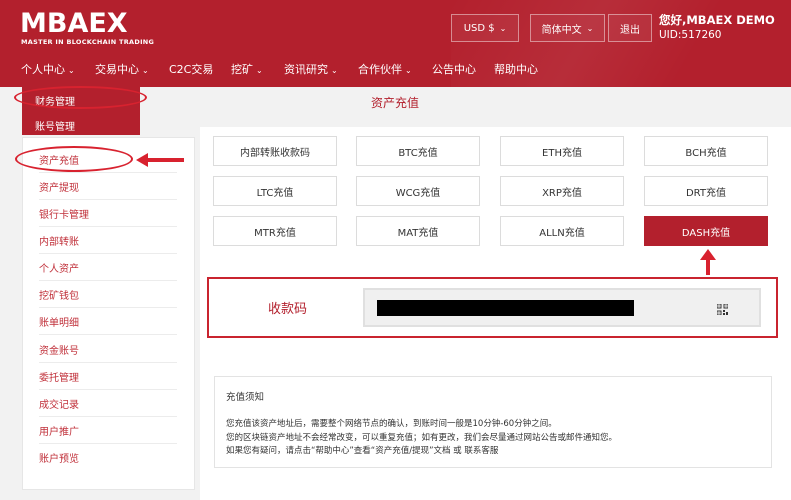 The image size is (791, 500). Describe the element at coordinates (59, 432) in the screenshot. I see `sidebar-item-label: 用户推广` at that location.